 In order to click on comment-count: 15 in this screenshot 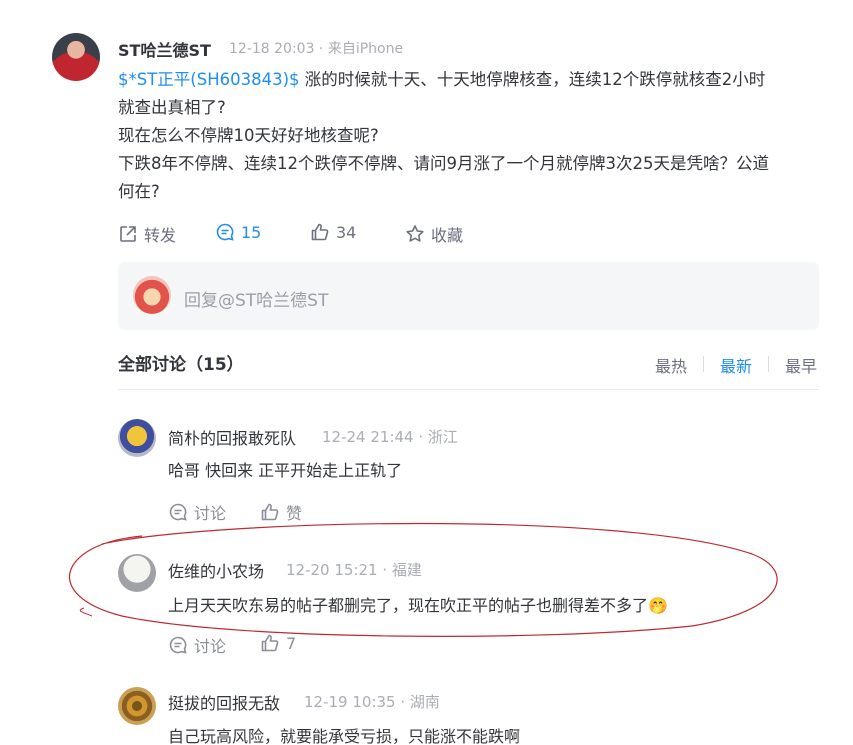, I will do `click(251, 232)`.